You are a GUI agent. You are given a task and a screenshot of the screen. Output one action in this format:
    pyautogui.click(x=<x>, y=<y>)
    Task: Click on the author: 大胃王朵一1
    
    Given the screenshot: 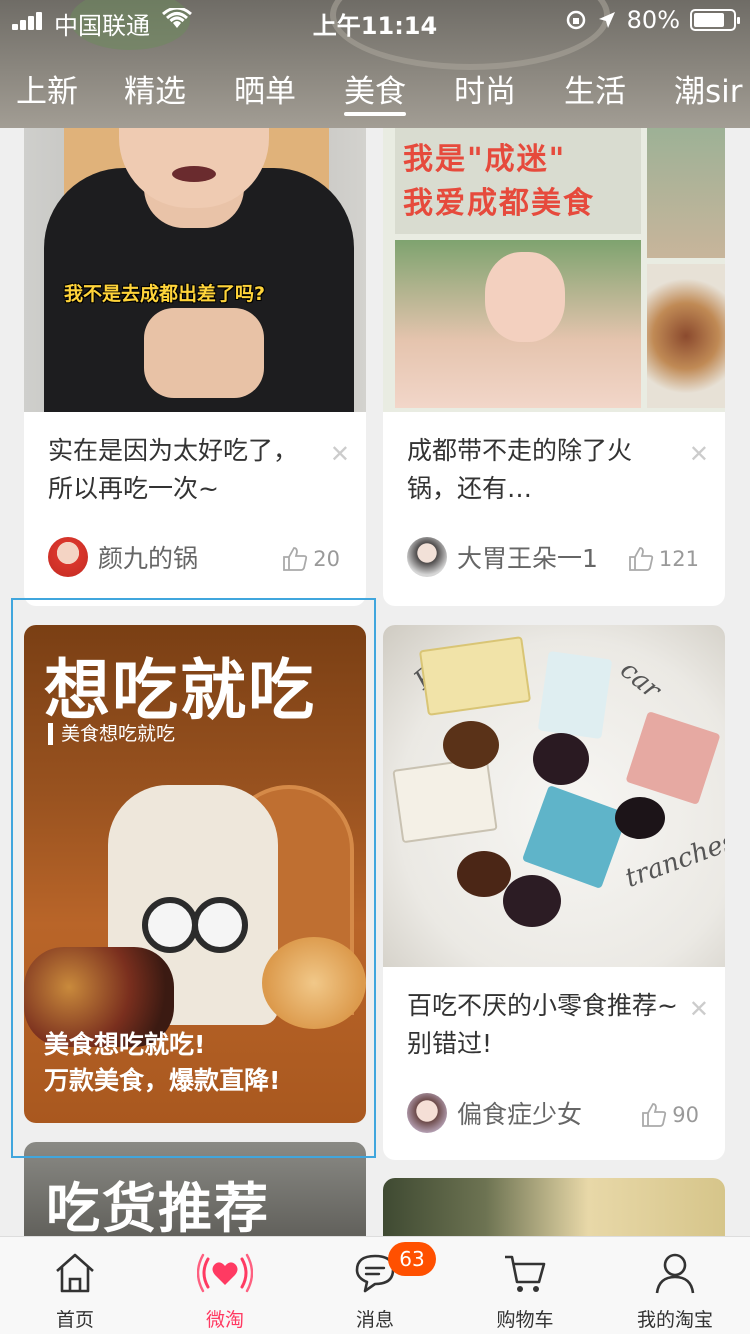 What is the action you would take?
    pyautogui.click(x=502, y=557)
    